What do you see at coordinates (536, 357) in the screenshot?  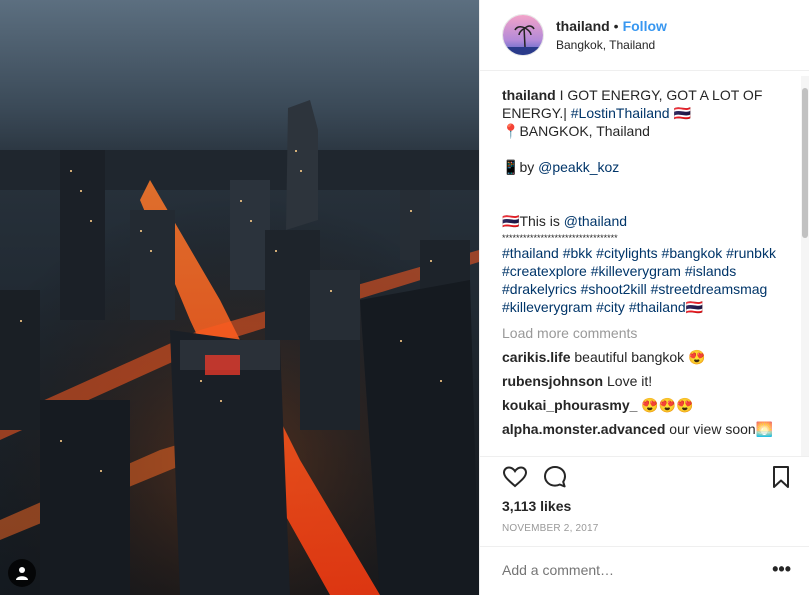 I see `comment-username: carikis.life` at bounding box center [536, 357].